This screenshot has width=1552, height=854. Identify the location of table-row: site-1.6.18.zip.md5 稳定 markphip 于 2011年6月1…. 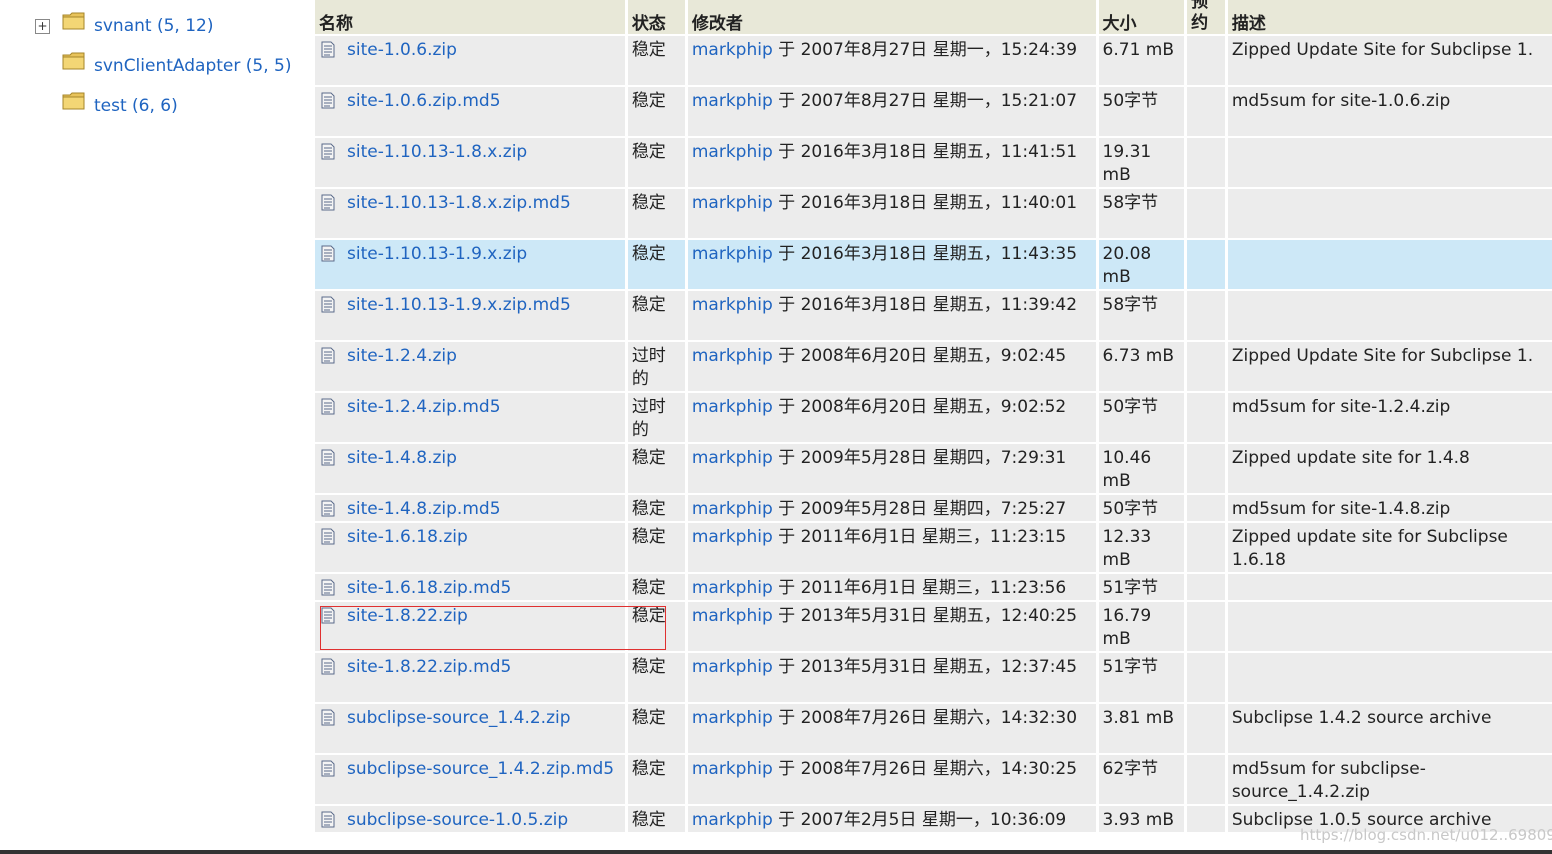
(933, 587).